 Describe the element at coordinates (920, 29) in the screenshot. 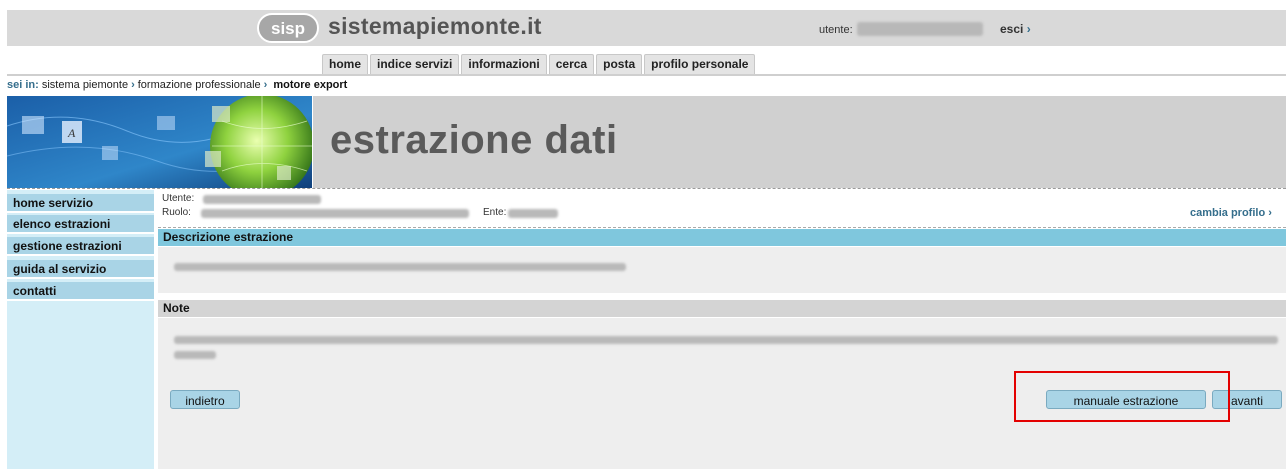

I see `user-name-redacted` at that location.